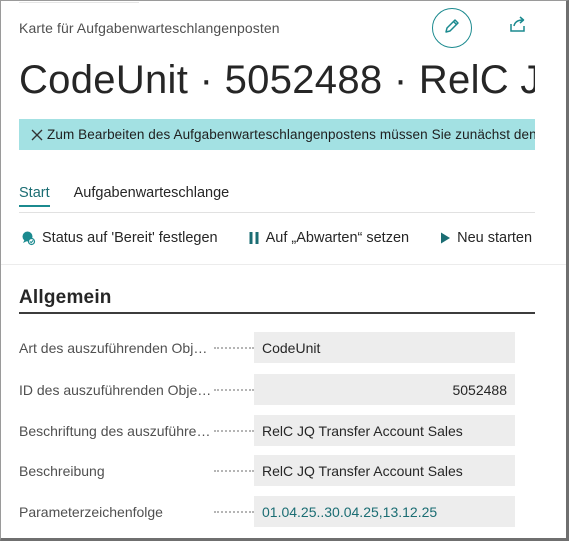 The width and height of the screenshot is (569, 541). I want to click on page-caption: Karte für Aufgabenwarteschlangenposten, so click(149, 28).